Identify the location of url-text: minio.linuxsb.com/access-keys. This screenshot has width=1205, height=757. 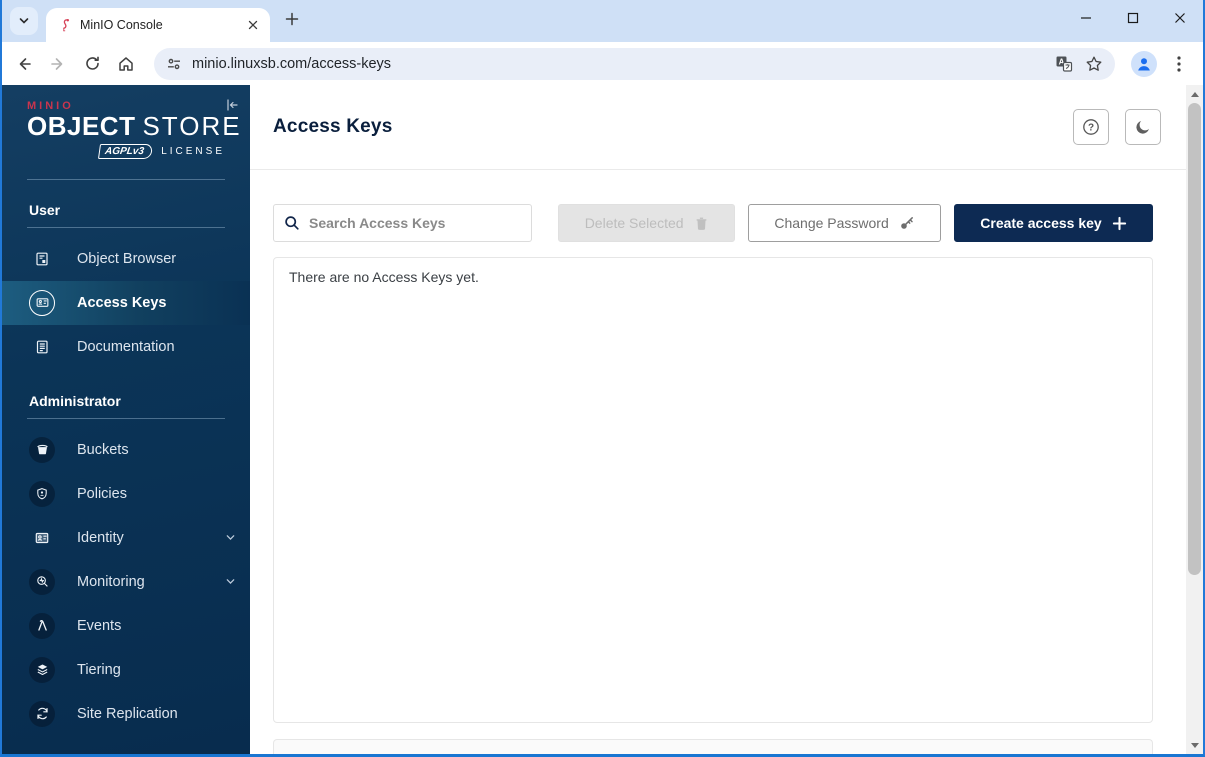
(292, 63).